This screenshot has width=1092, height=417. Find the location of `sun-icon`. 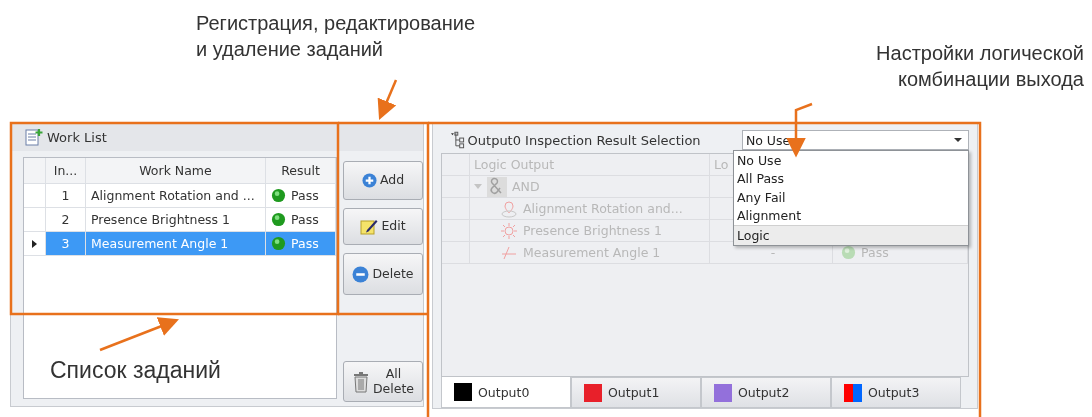

sun-icon is located at coordinates (509, 230).